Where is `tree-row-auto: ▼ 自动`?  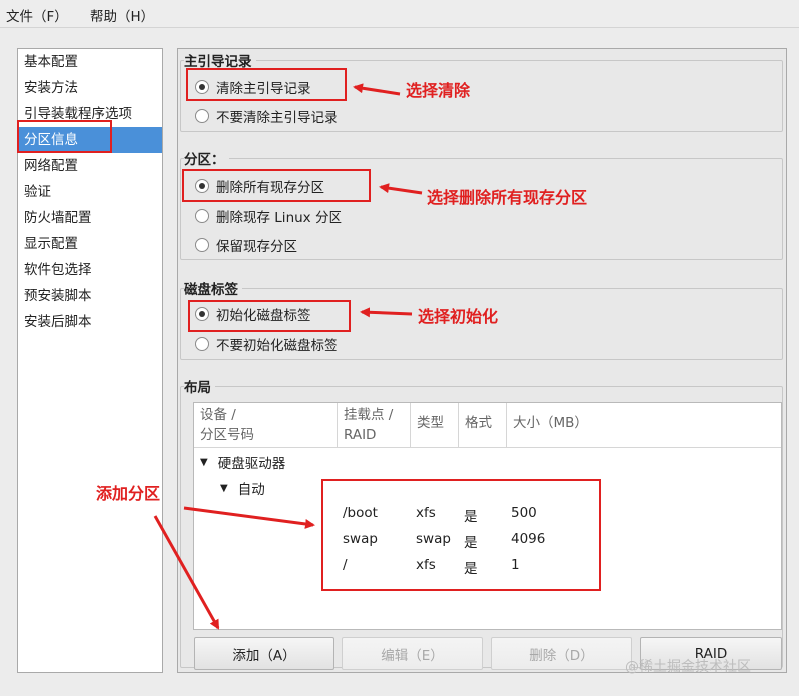
tree-row-auto: ▼ 自动 is located at coordinates (242, 488).